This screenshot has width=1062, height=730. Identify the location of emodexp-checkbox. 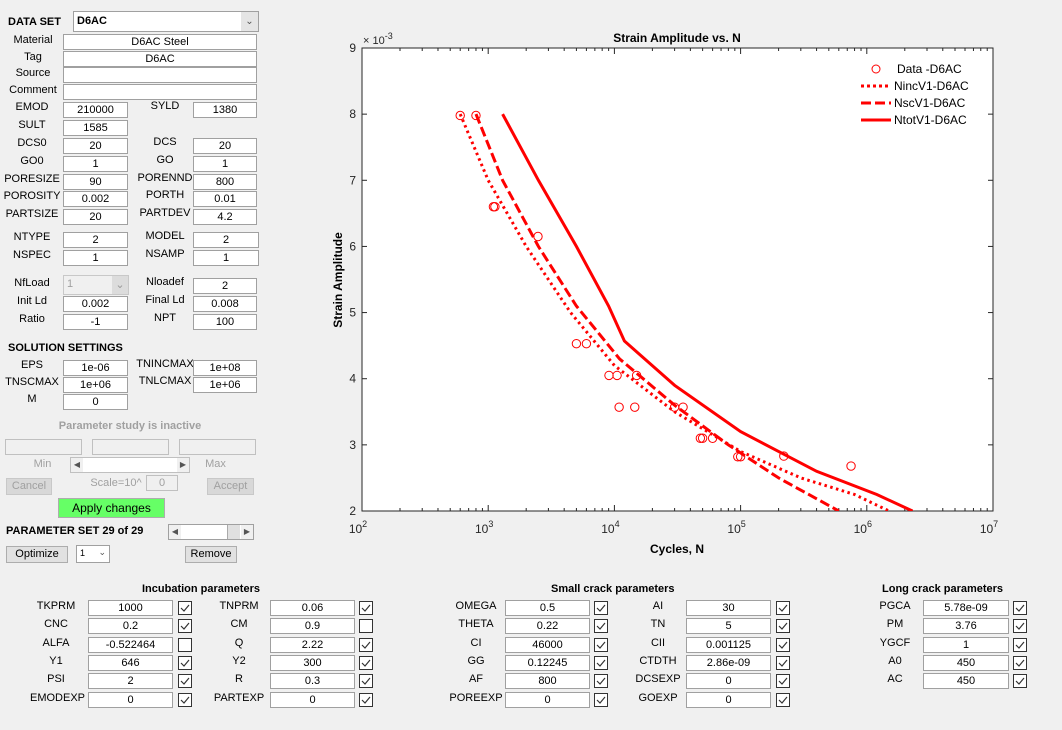
(185, 699).